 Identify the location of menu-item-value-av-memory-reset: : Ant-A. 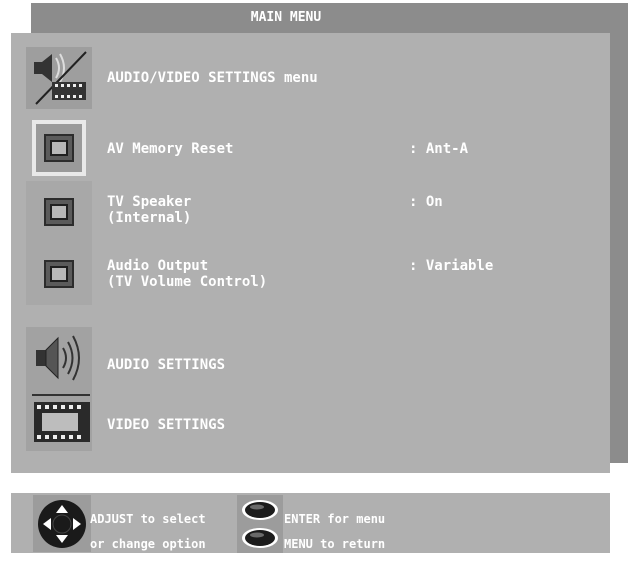
(439, 149).